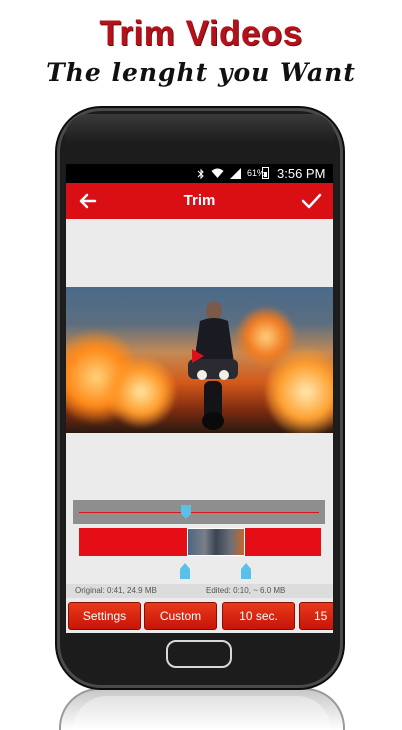  I want to click on original-info: Original: 0:41, 24.9 MB, so click(116, 590).